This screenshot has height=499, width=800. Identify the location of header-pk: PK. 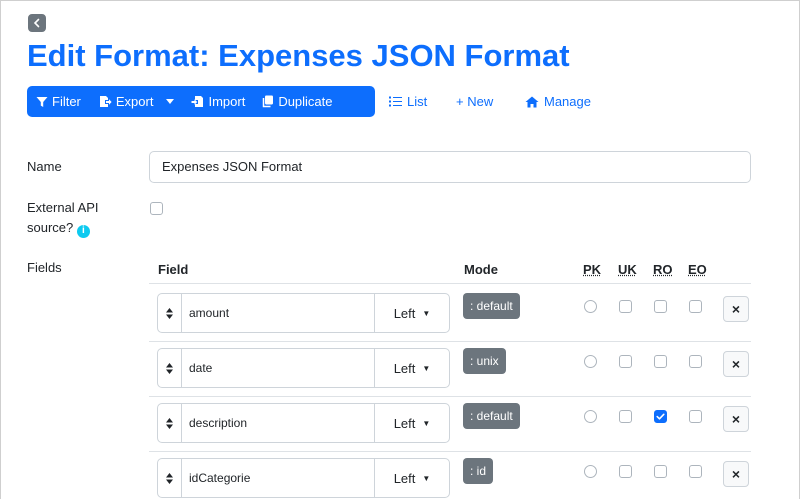
(592, 269).